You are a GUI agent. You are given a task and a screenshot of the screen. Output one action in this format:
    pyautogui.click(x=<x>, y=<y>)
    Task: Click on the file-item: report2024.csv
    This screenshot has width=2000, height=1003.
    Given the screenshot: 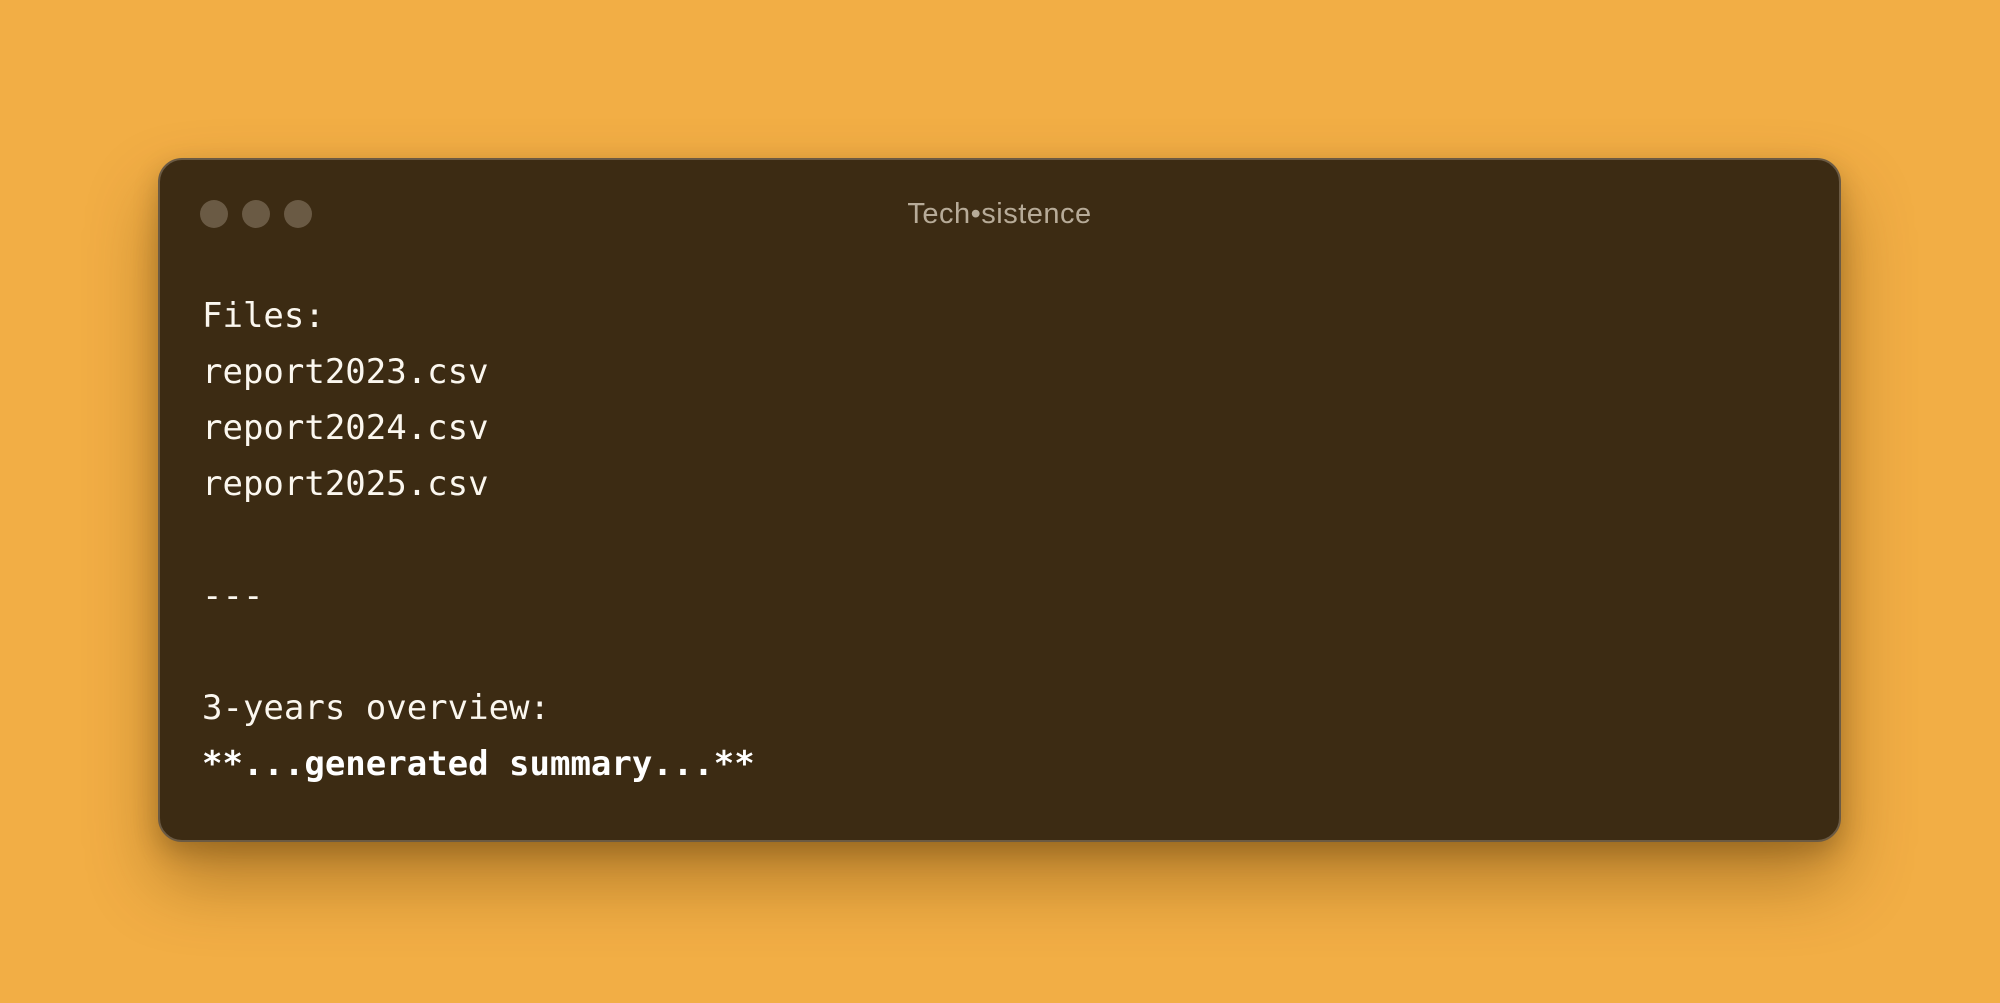 What is the action you would take?
    pyautogui.click(x=345, y=428)
    